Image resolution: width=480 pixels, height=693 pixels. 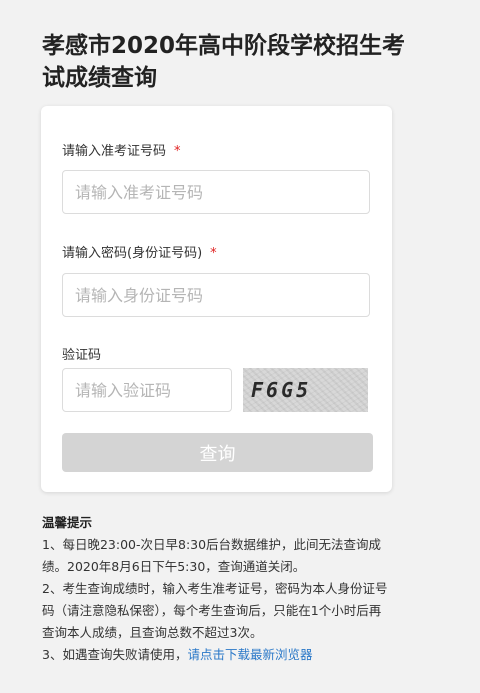 I want to click on download-browser-link: 请点击下载最新浏览器, so click(x=249, y=654).